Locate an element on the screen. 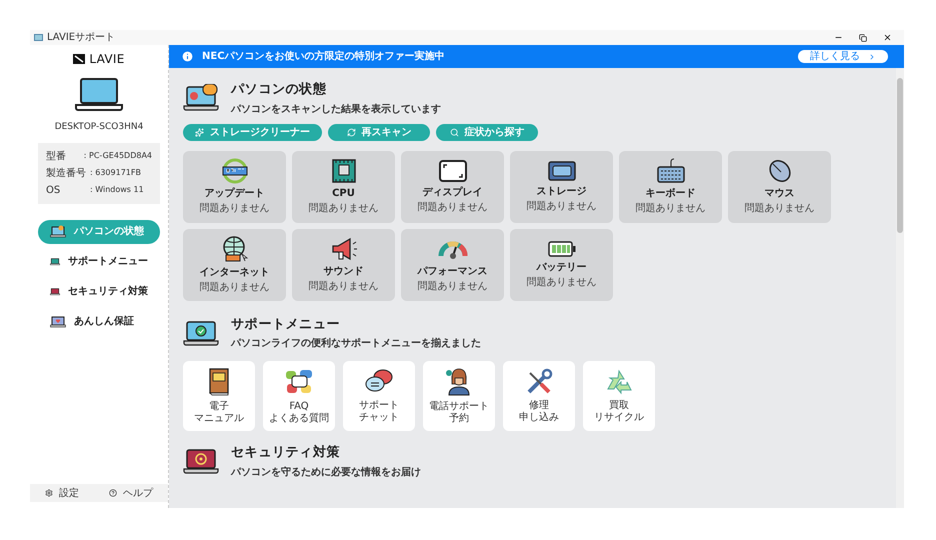 This screenshot has width=936, height=540. status-tile: バッテリー 問題ありません is located at coordinates (561, 264).